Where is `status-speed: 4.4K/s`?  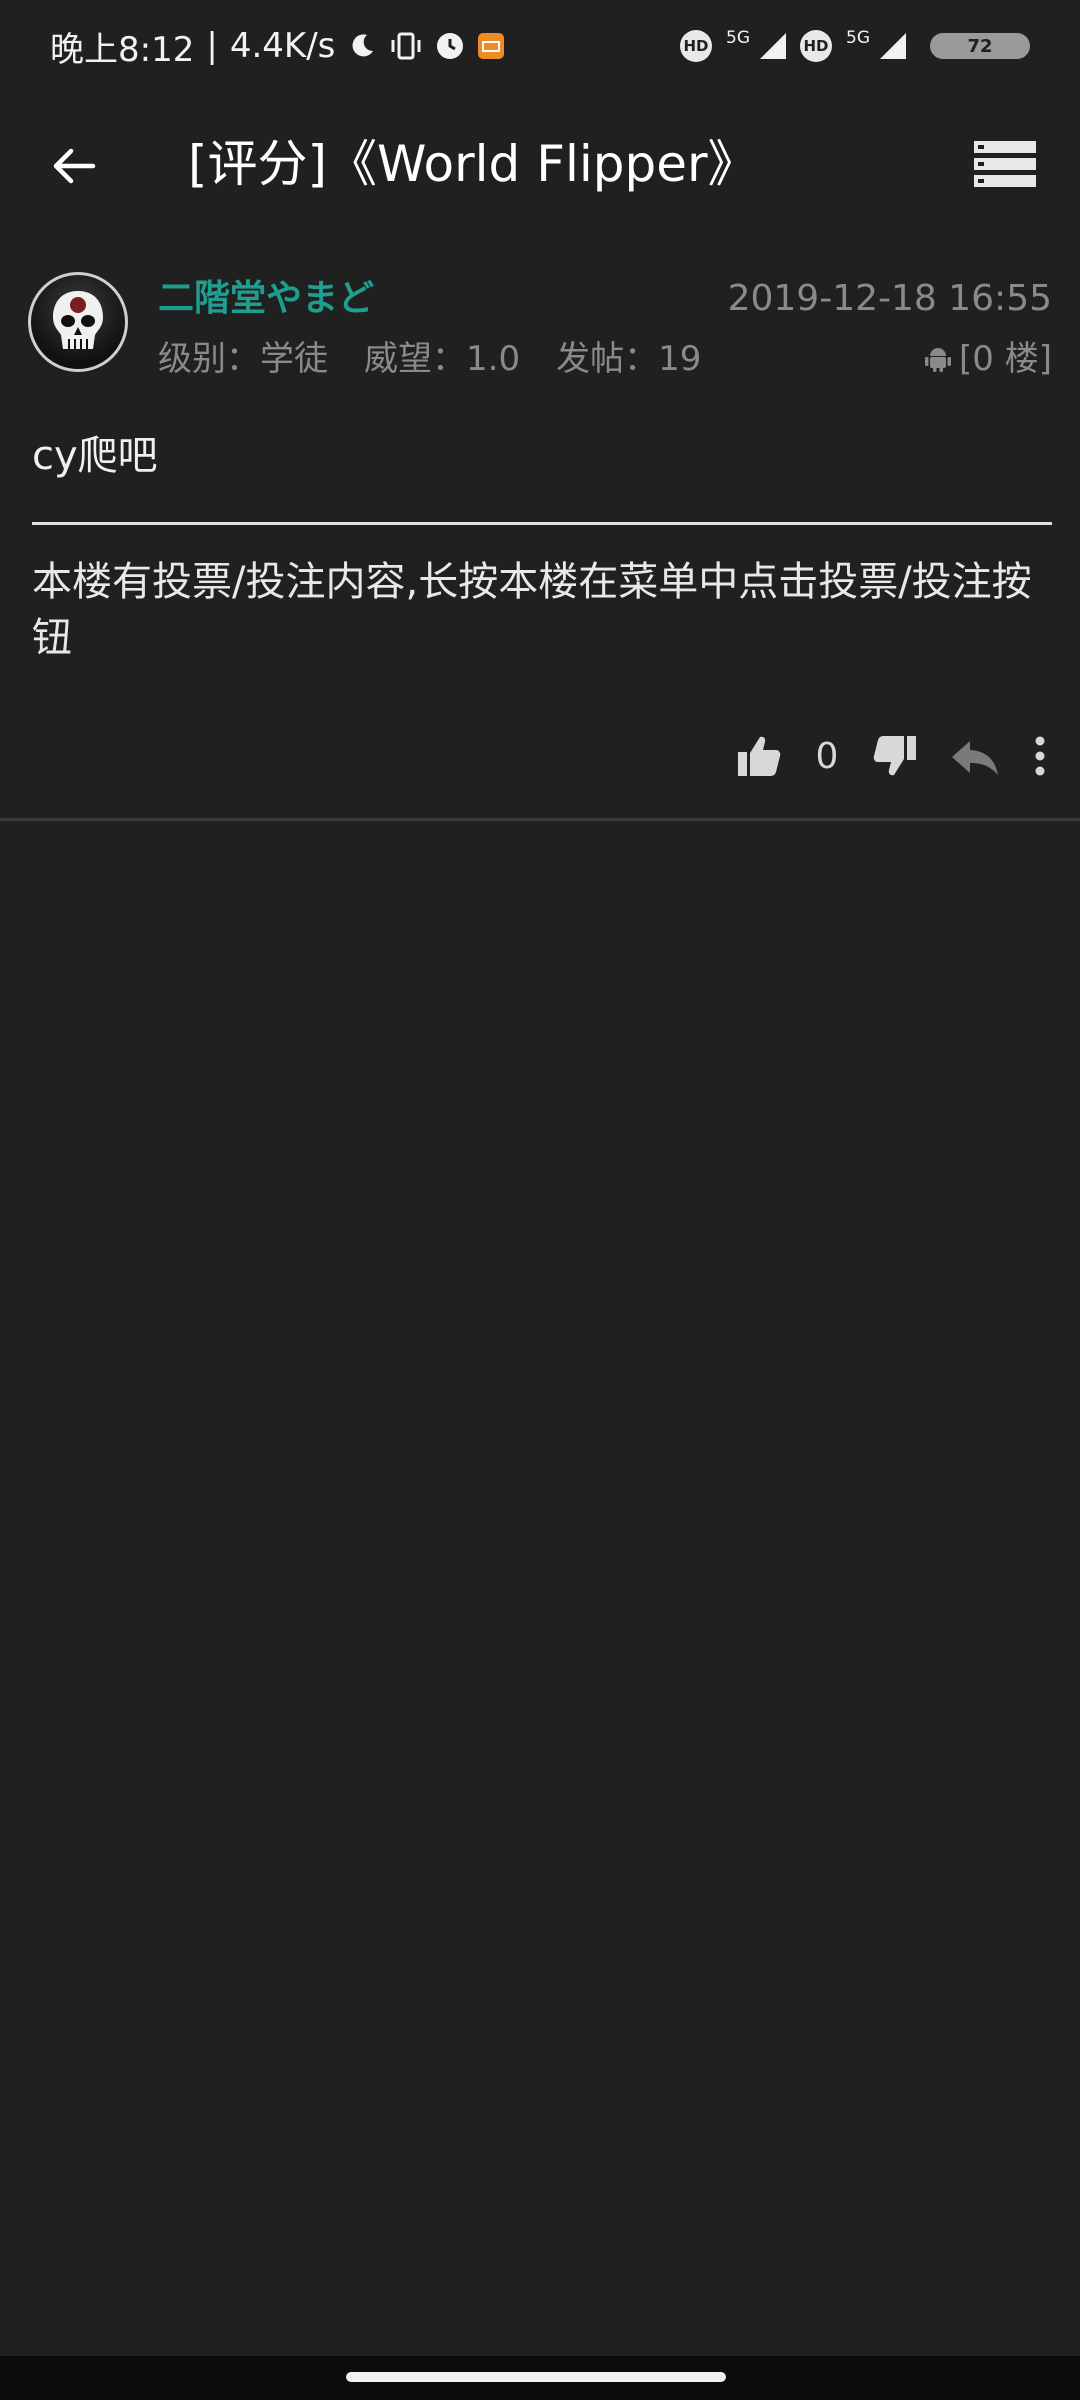 status-speed: 4.4K/s is located at coordinates (282, 46).